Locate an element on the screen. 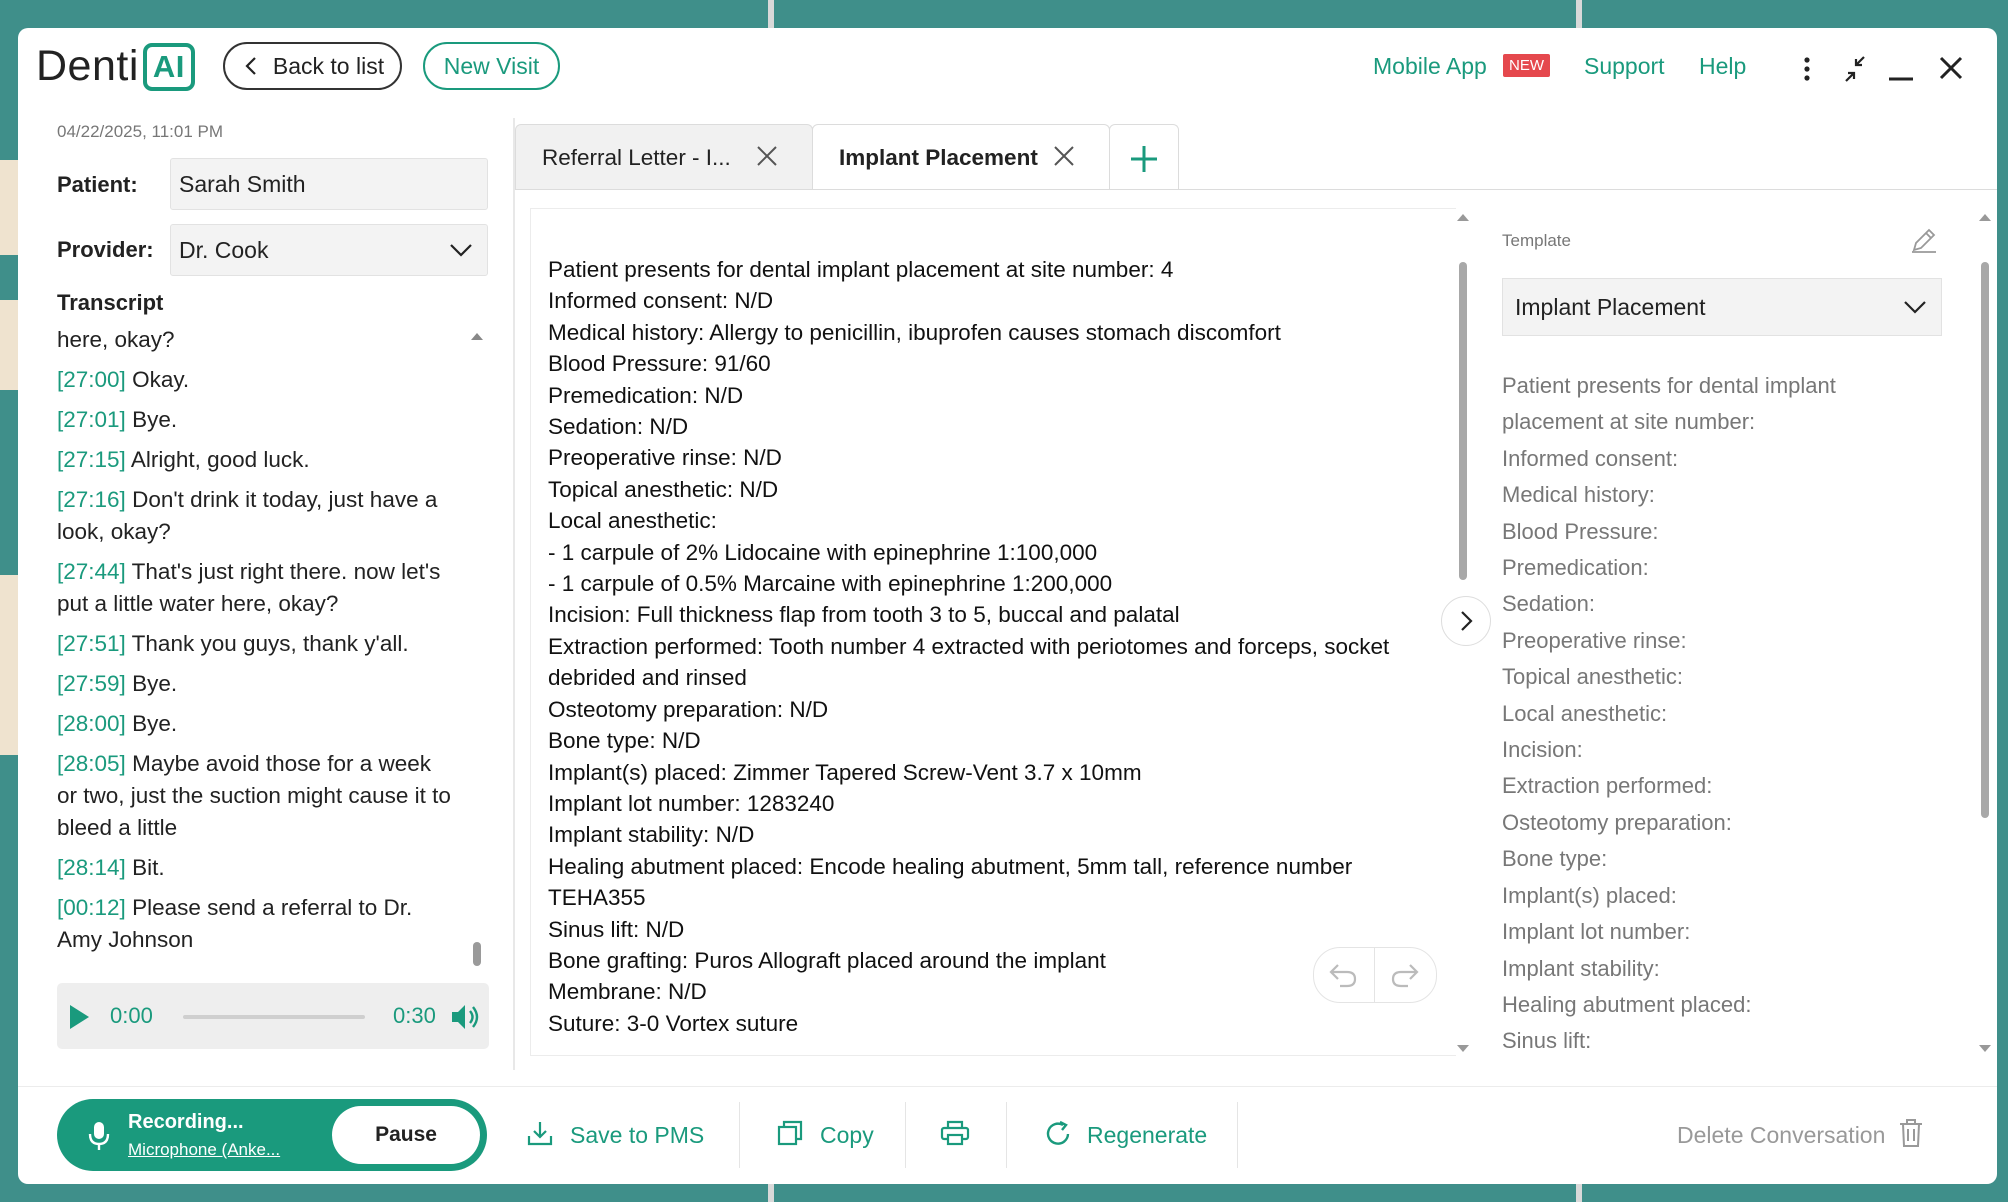 Image resolution: width=2008 pixels, height=1202 pixels. back-to-list-label: Back to list is located at coordinates (328, 65).